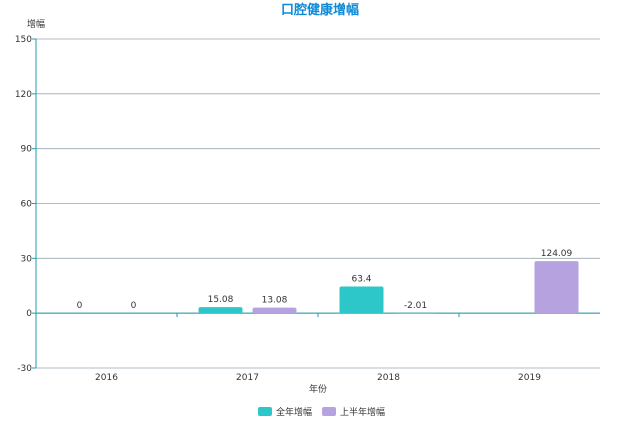 Image resolution: width=639 pixels, height=425 pixels. I want to click on legend-item-half-year: 上半年增幅, so click(353, 412).